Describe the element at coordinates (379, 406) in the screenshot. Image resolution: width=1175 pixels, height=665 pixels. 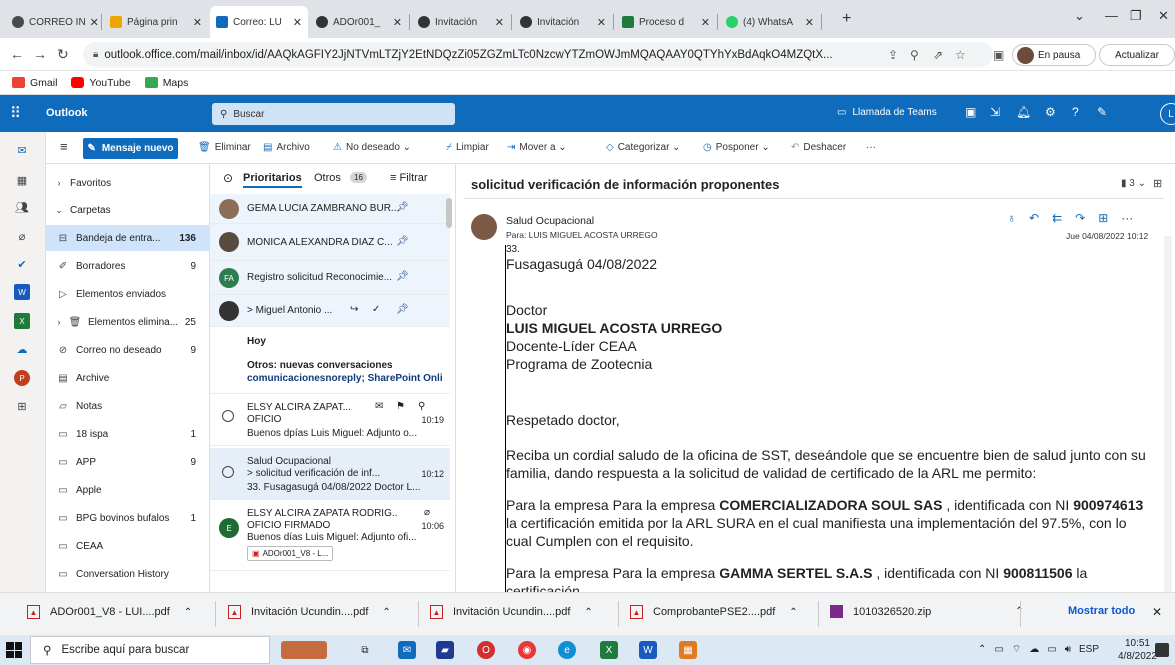
I see `mark-unread-icon: ✉` at that location.